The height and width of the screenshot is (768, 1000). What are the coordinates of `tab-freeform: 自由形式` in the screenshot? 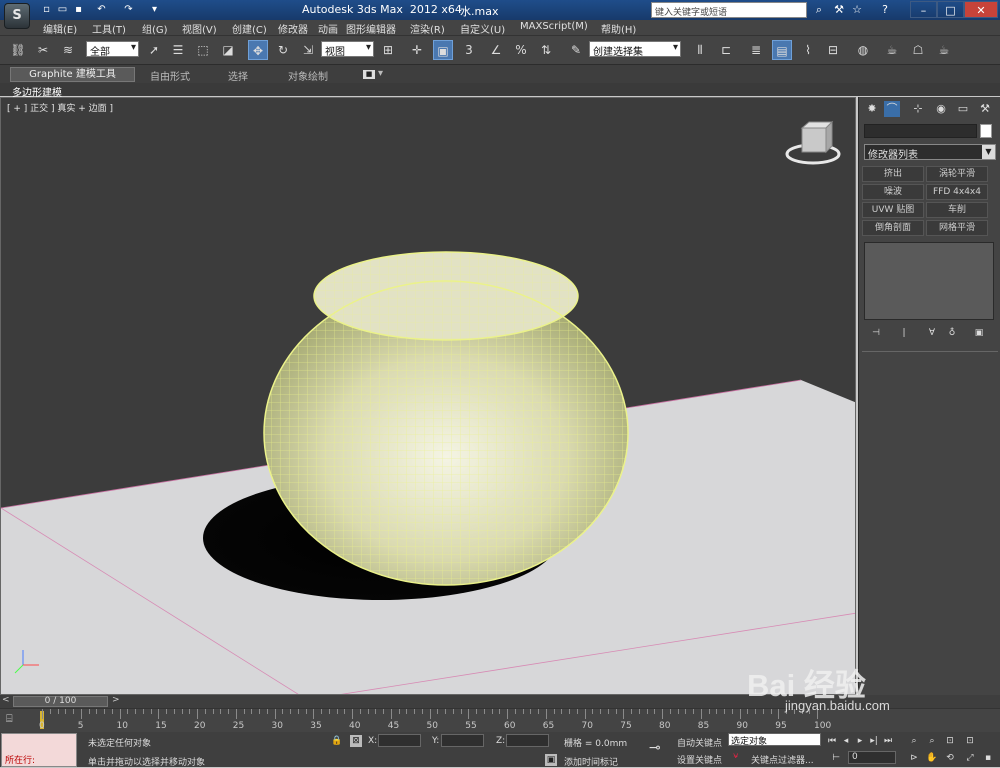 It's located at (170, 75).